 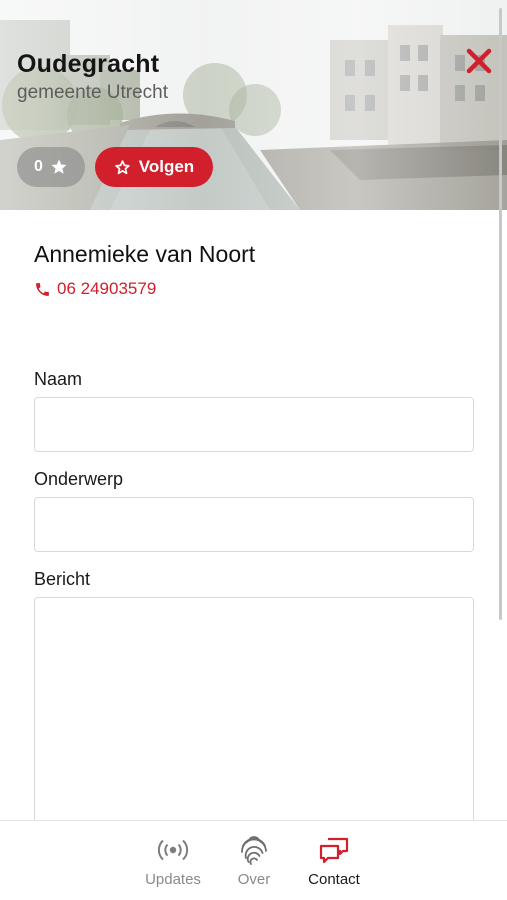 What do you see at coordinates (107, 288) in the screenshot?
I see `contact-phone-number: 06 24903579` at bounding box center [107, 288].